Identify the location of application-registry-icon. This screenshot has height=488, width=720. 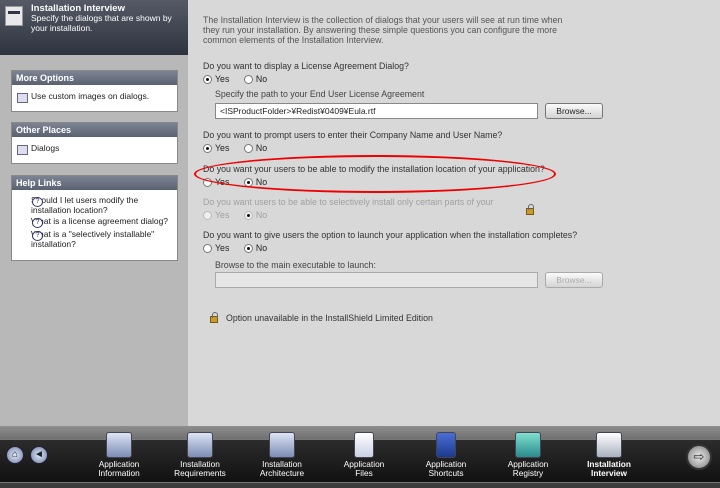
(528, 445).